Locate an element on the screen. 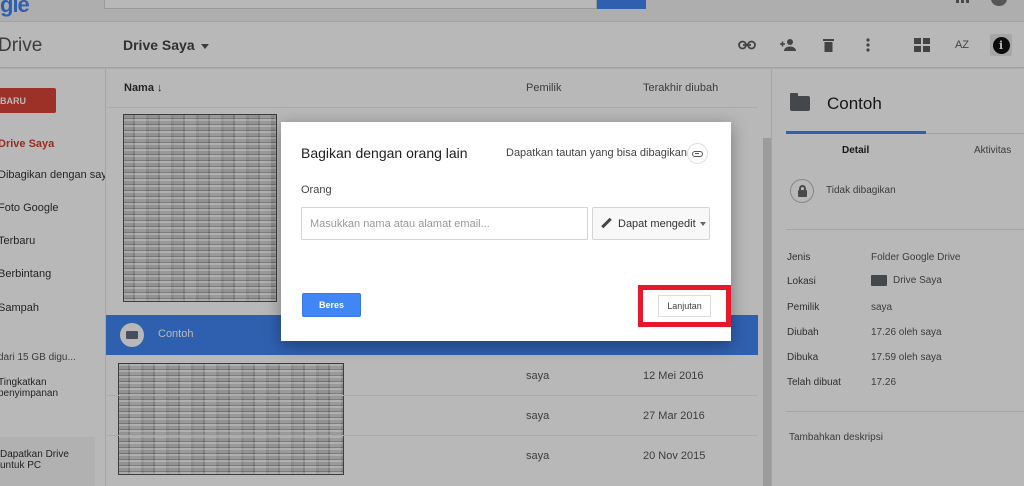 The width and height of the screenshot is (1024, 486). done-button: Beres is located at coordinates (331, 305).